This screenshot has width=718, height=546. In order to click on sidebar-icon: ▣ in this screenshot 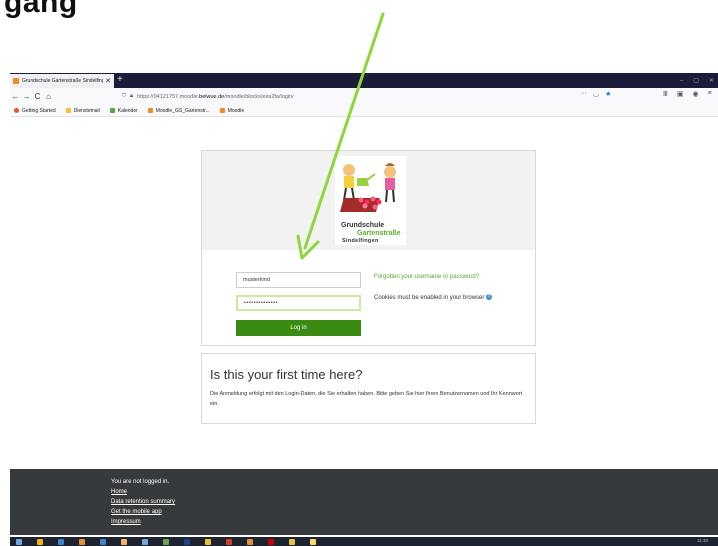, I will do `click(680, 94)`.